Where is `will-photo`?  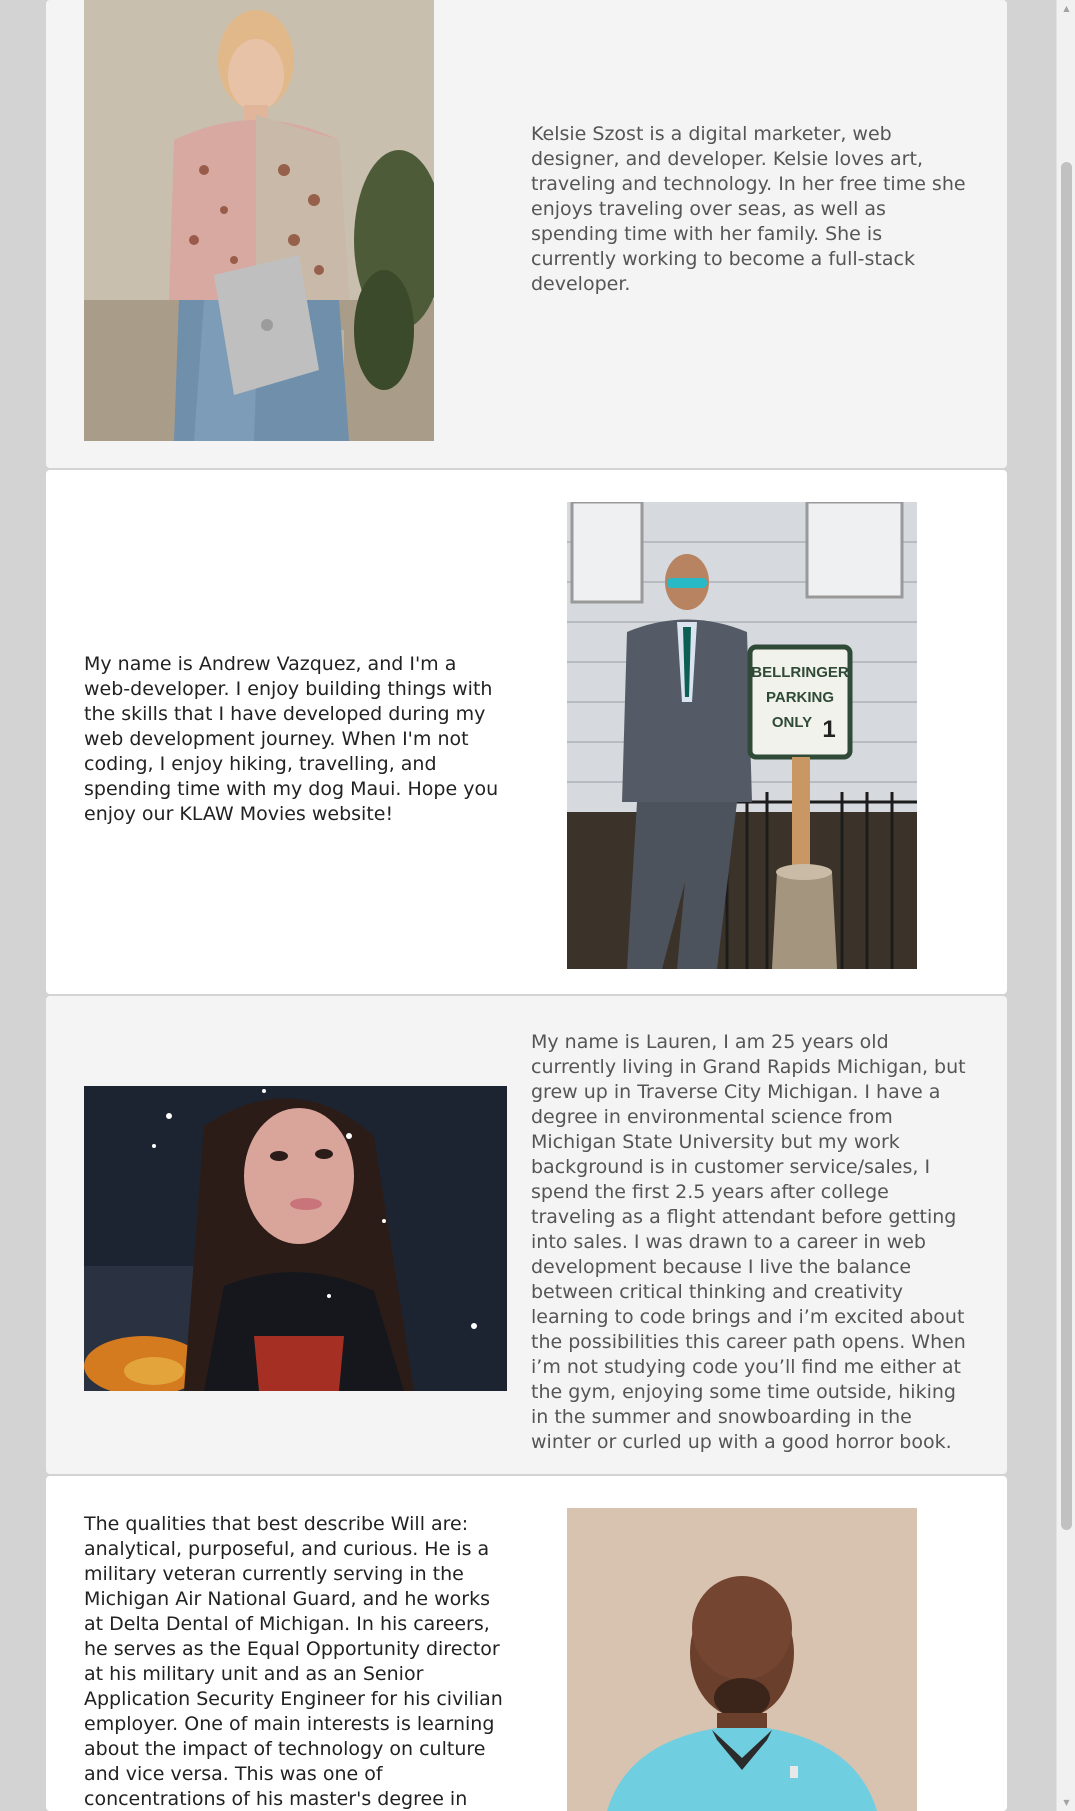 will-photo is located at coordinates (742, 1659).